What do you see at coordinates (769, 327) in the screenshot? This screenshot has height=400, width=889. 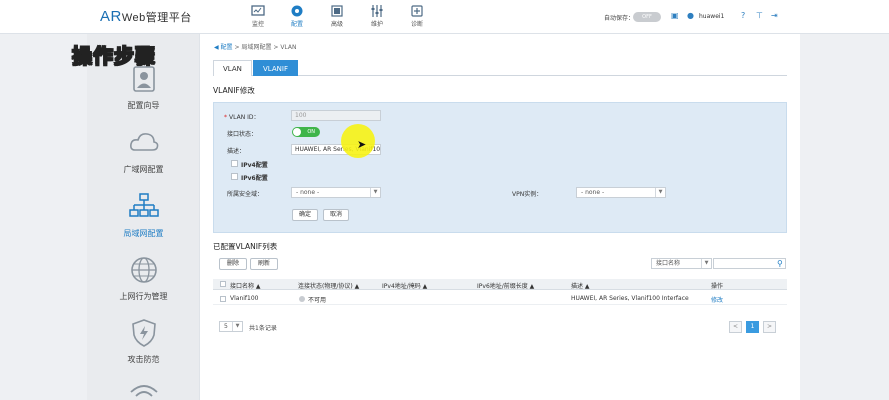 I see `next-page-button: >` at bounding box center [769, 327].